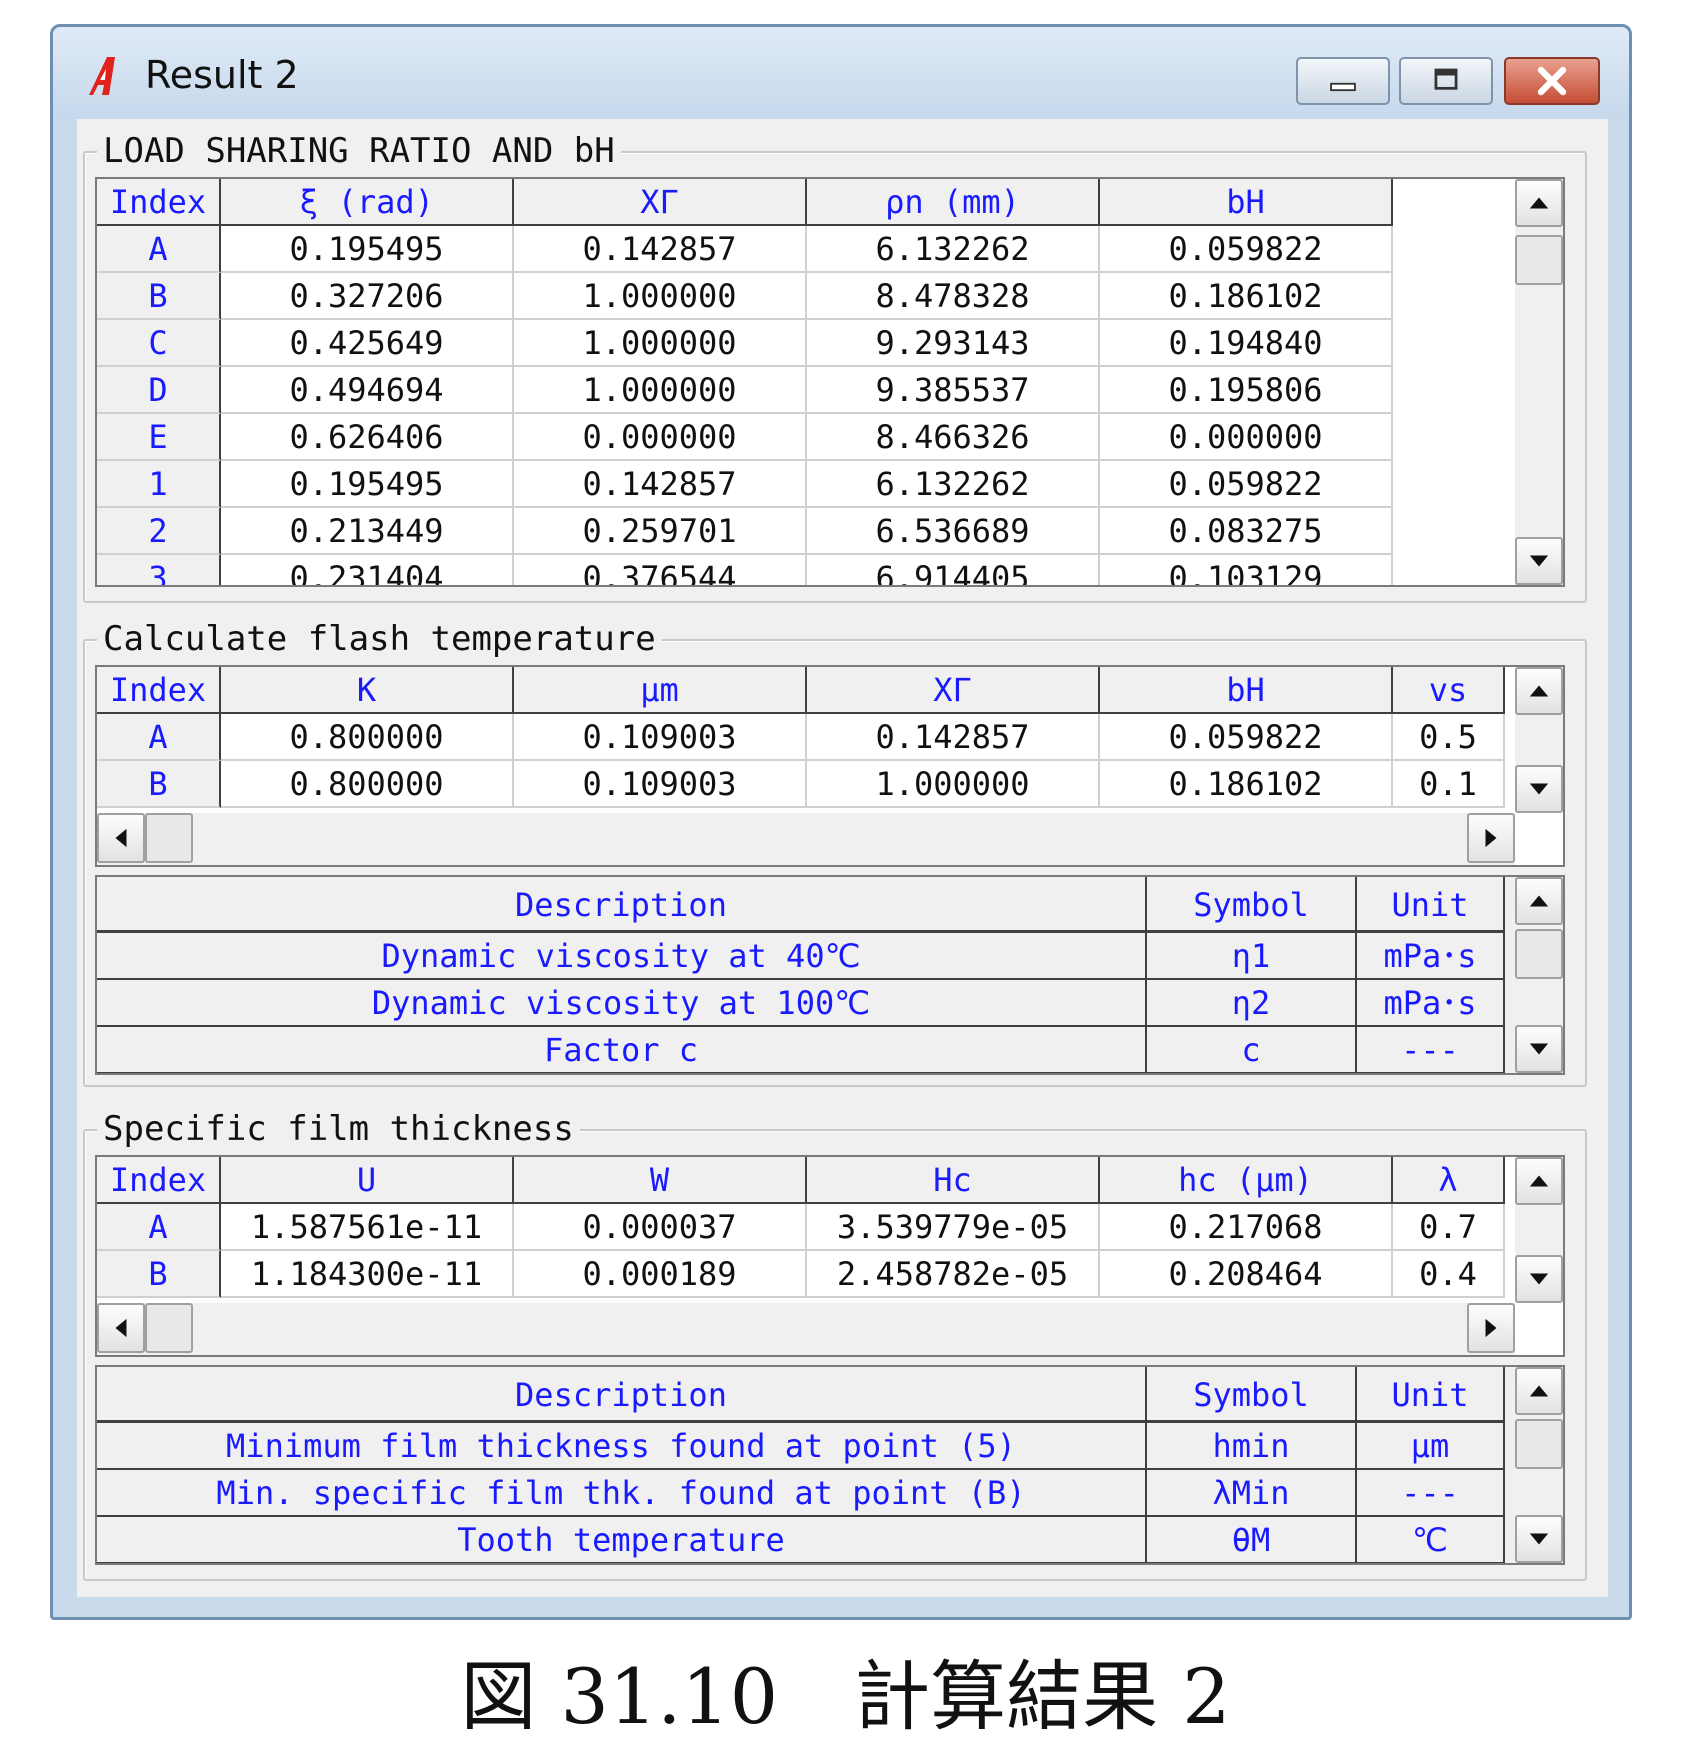  What do you see at coordinates (1252, 1446) in the screenshot?
I see `film-thickness-description-cell: hmin` at bounding box center [1252, 1446].